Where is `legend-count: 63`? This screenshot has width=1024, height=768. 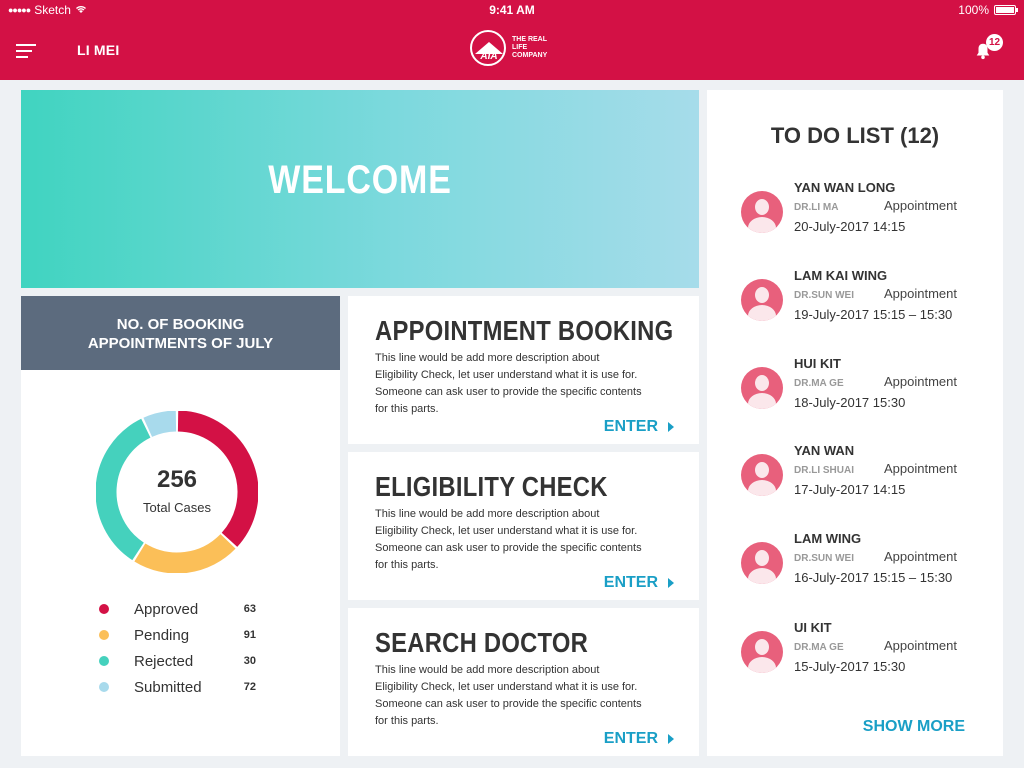 legend-count: 63 is located at coordinates (249, 609).